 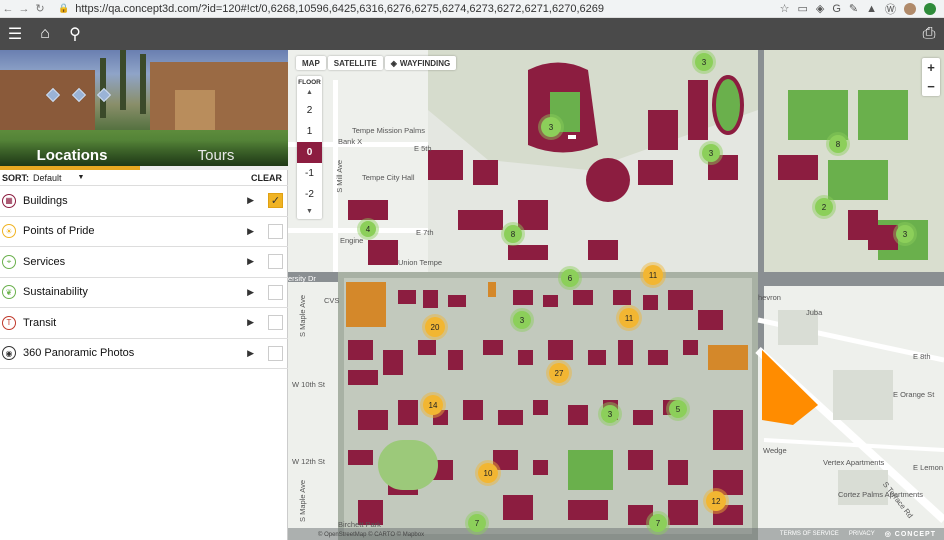 What do you see at coordinates (81, 177) in the screenshot?
I see `chevron-down-icon: ▼` at bounding box center [81, 177].